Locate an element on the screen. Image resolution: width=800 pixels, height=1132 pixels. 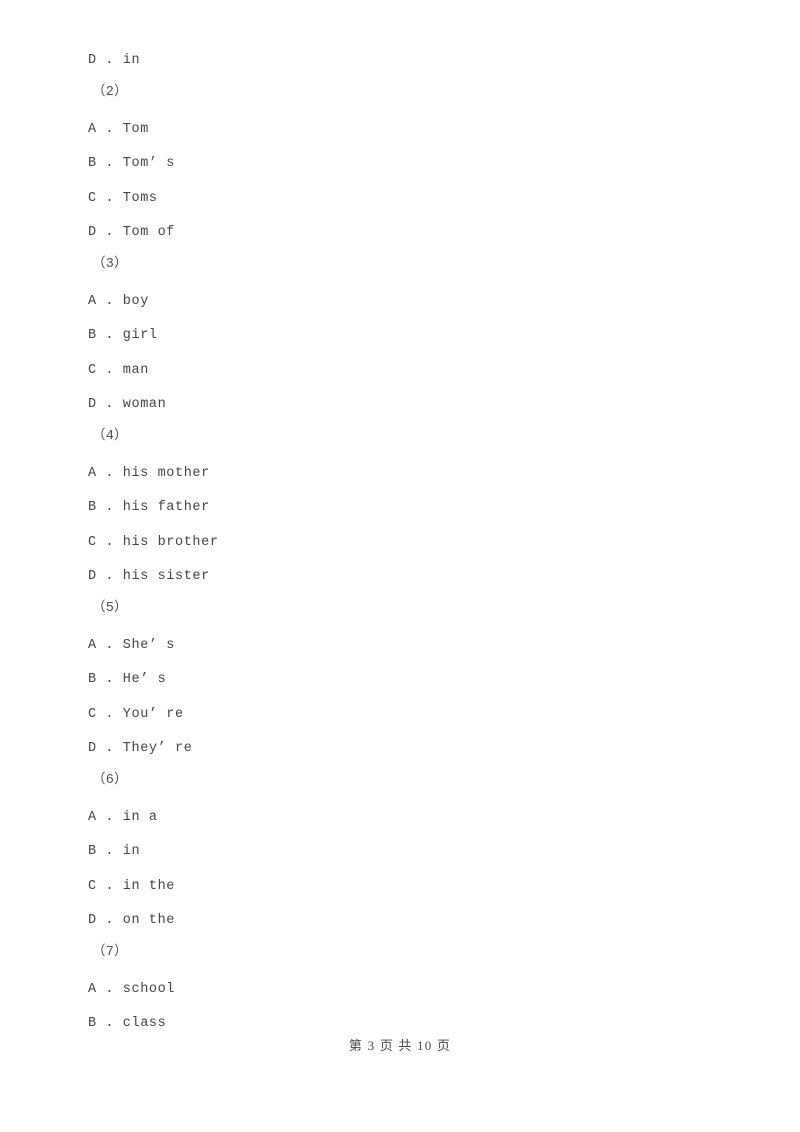
answer-option: B . Tom’ s is located at coordinates (132, 163).